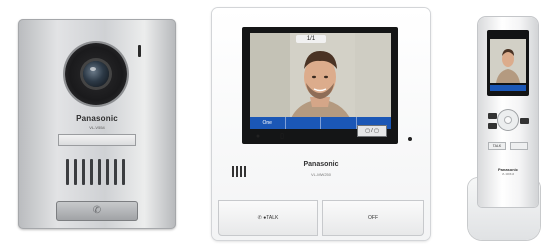 The height and width of the screenshot is (244, 543). Describe the element at coordinates (508, 88) in the screenshot. I see `handset-soft-bar` at that location.